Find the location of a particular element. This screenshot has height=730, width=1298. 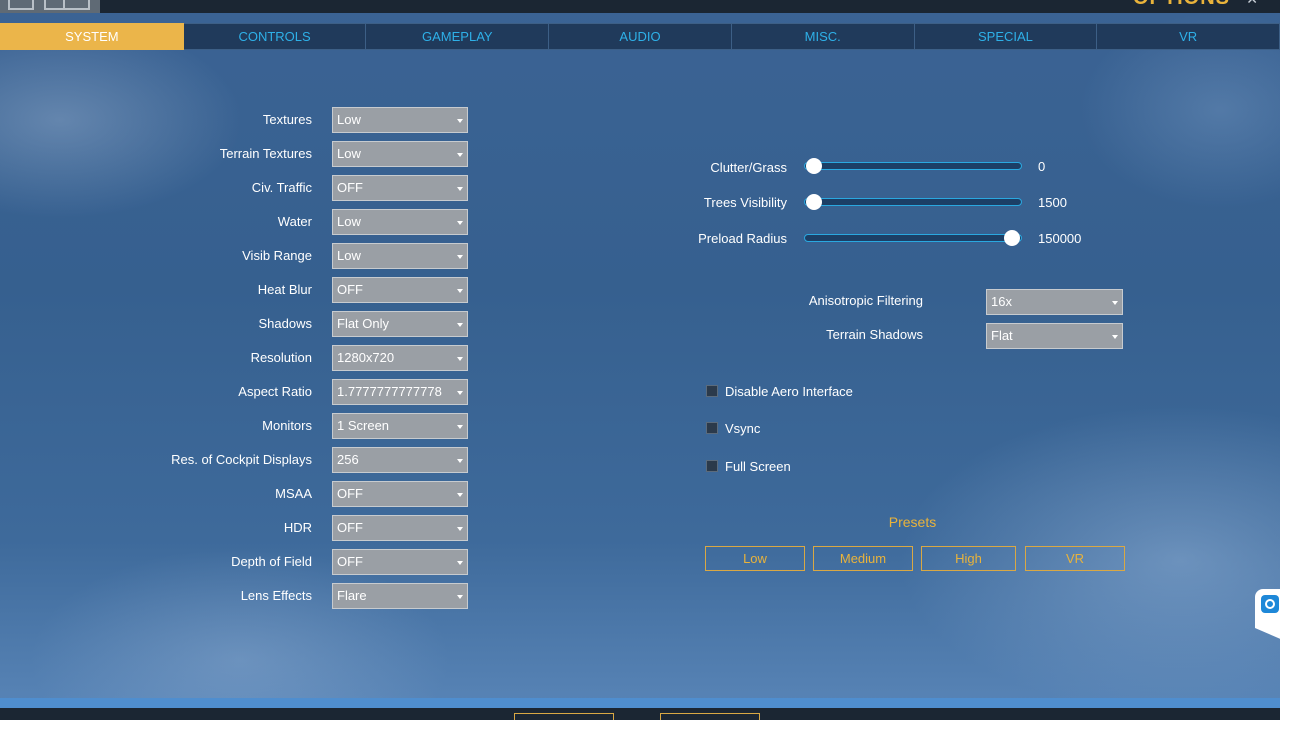

visib-range-value: Low is located at coordinates (349, 255).